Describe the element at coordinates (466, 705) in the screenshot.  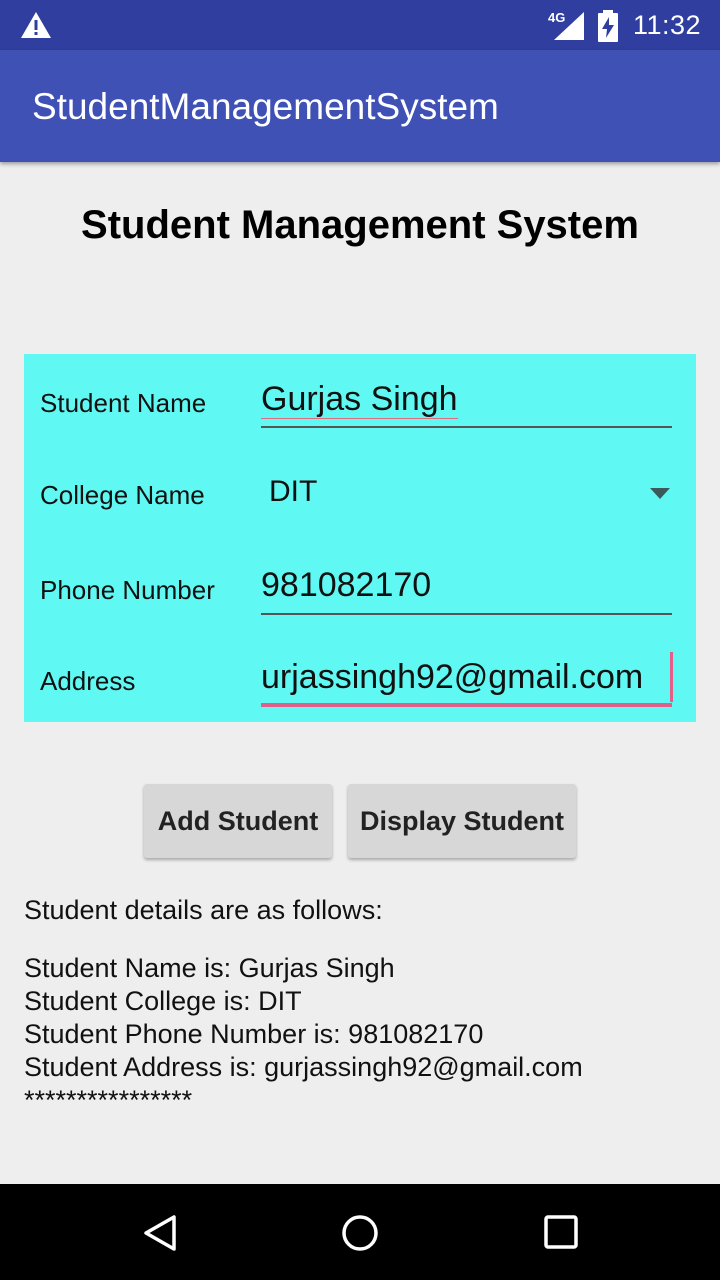
I see `address-underline` at that location.